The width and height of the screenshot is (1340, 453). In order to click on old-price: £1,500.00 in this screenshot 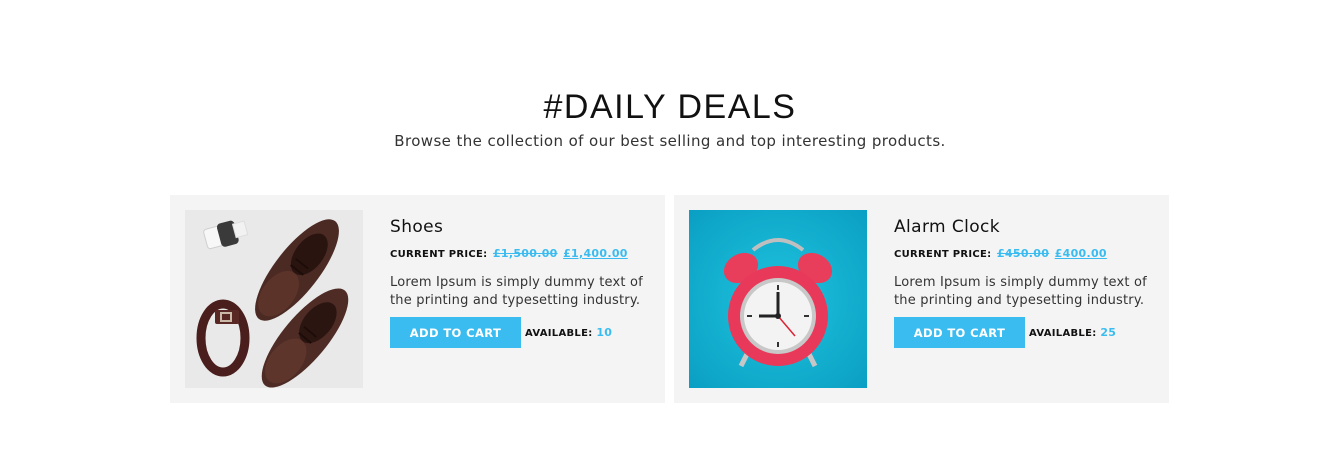, I will do `click(525, 253)`.